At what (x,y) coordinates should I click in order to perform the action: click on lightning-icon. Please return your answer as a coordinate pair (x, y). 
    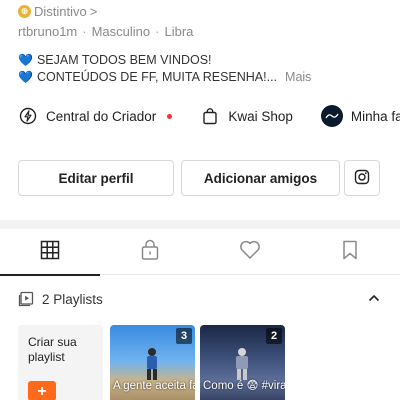
    Looking at the image, I should click on (28, 116).